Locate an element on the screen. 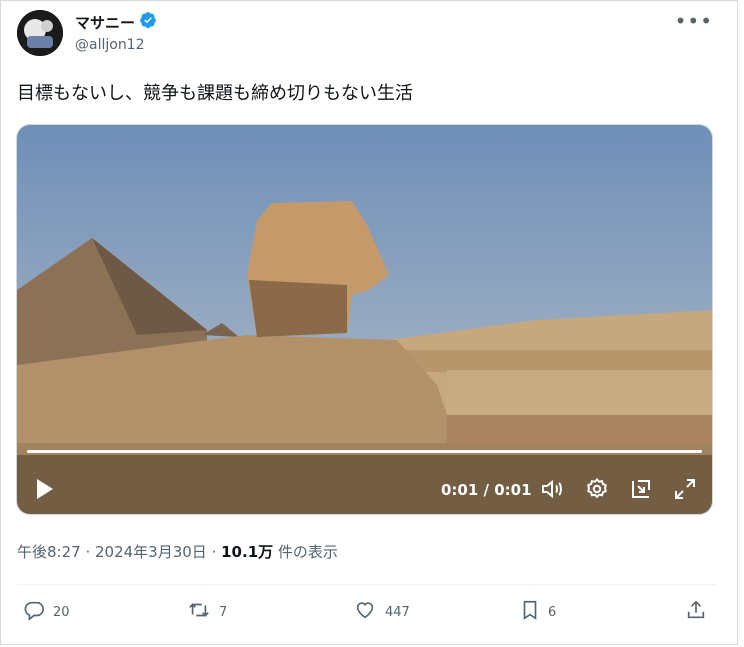  tweet-meta: 午後8:27 · 2024年3月30日 · 10.1万 件の表示 is located at coordinates (177, 551).